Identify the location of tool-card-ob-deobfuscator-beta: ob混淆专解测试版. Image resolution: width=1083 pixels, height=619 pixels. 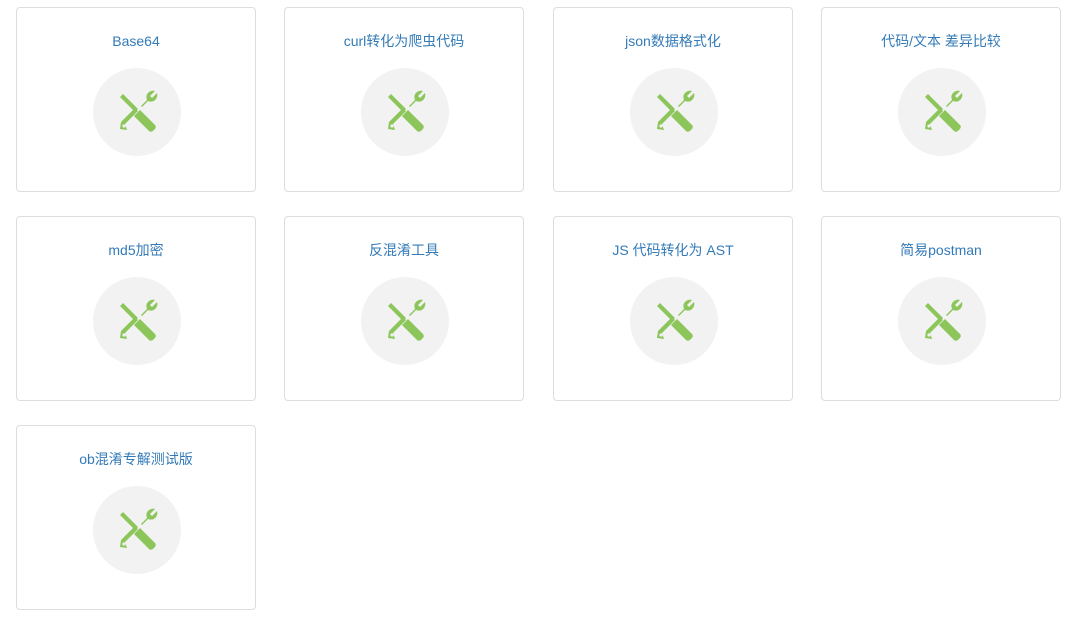
(136, 517).